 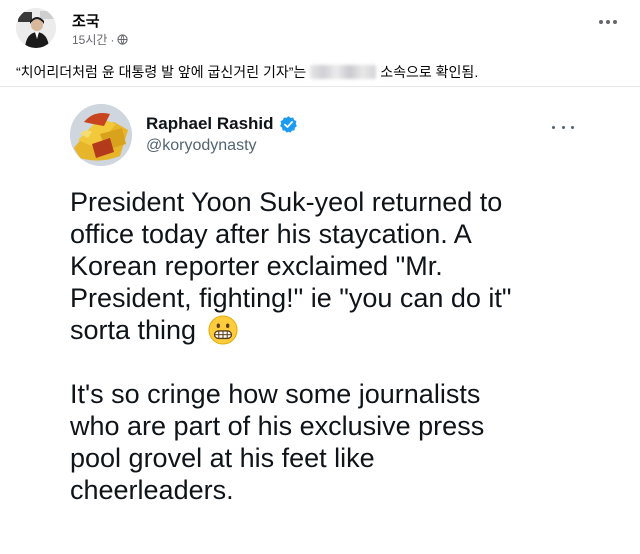 I want to click on post-author-avatar, so click(x=36, y=28).